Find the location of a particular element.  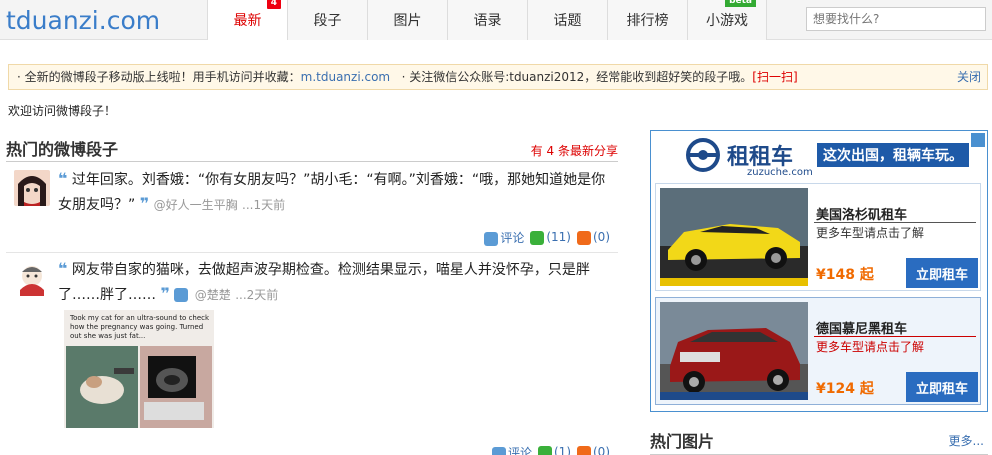

beta-badge: beta is located at coordinates (740, 3).